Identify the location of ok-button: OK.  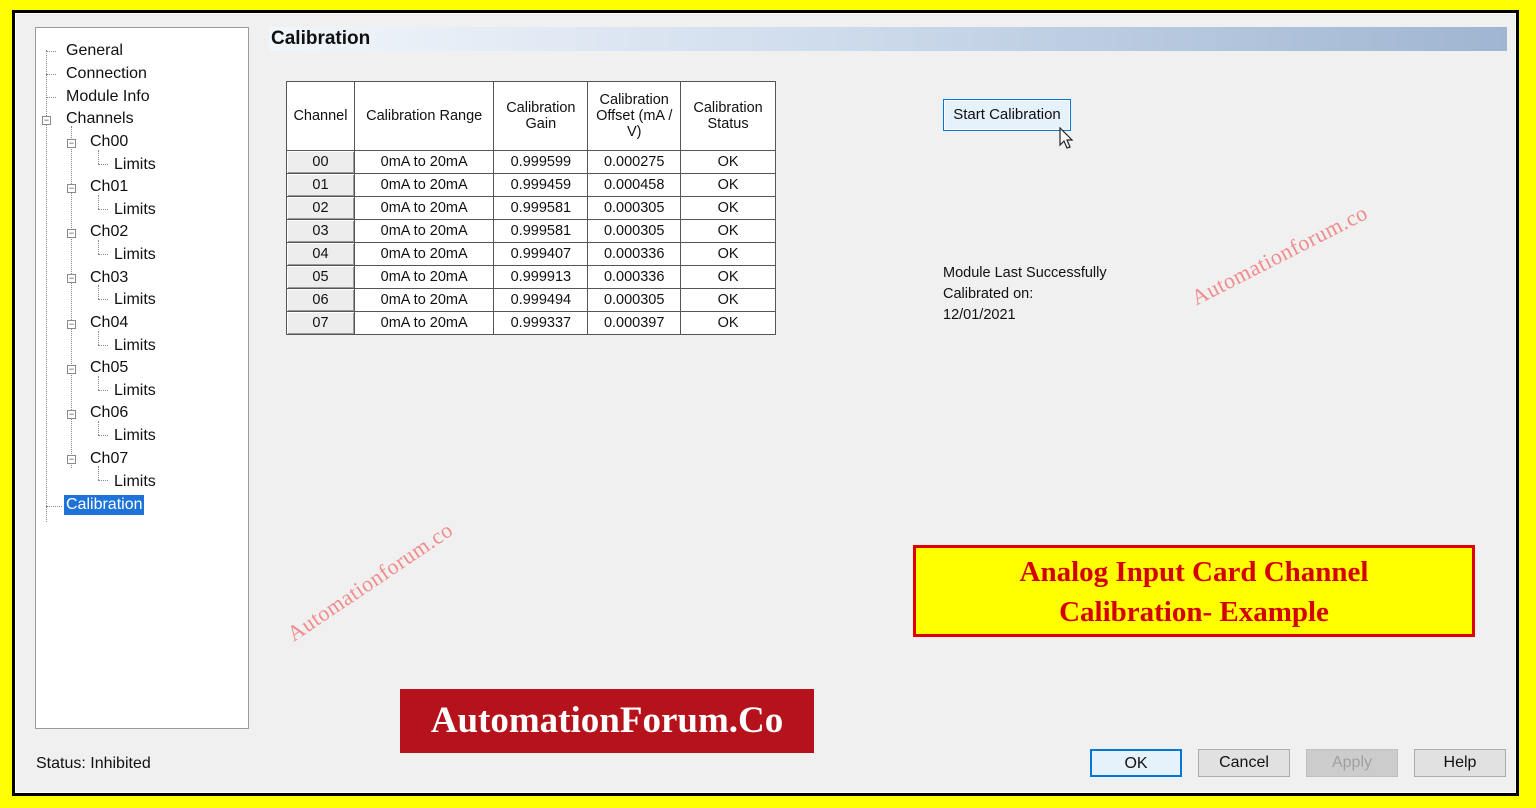
(1136, 763).